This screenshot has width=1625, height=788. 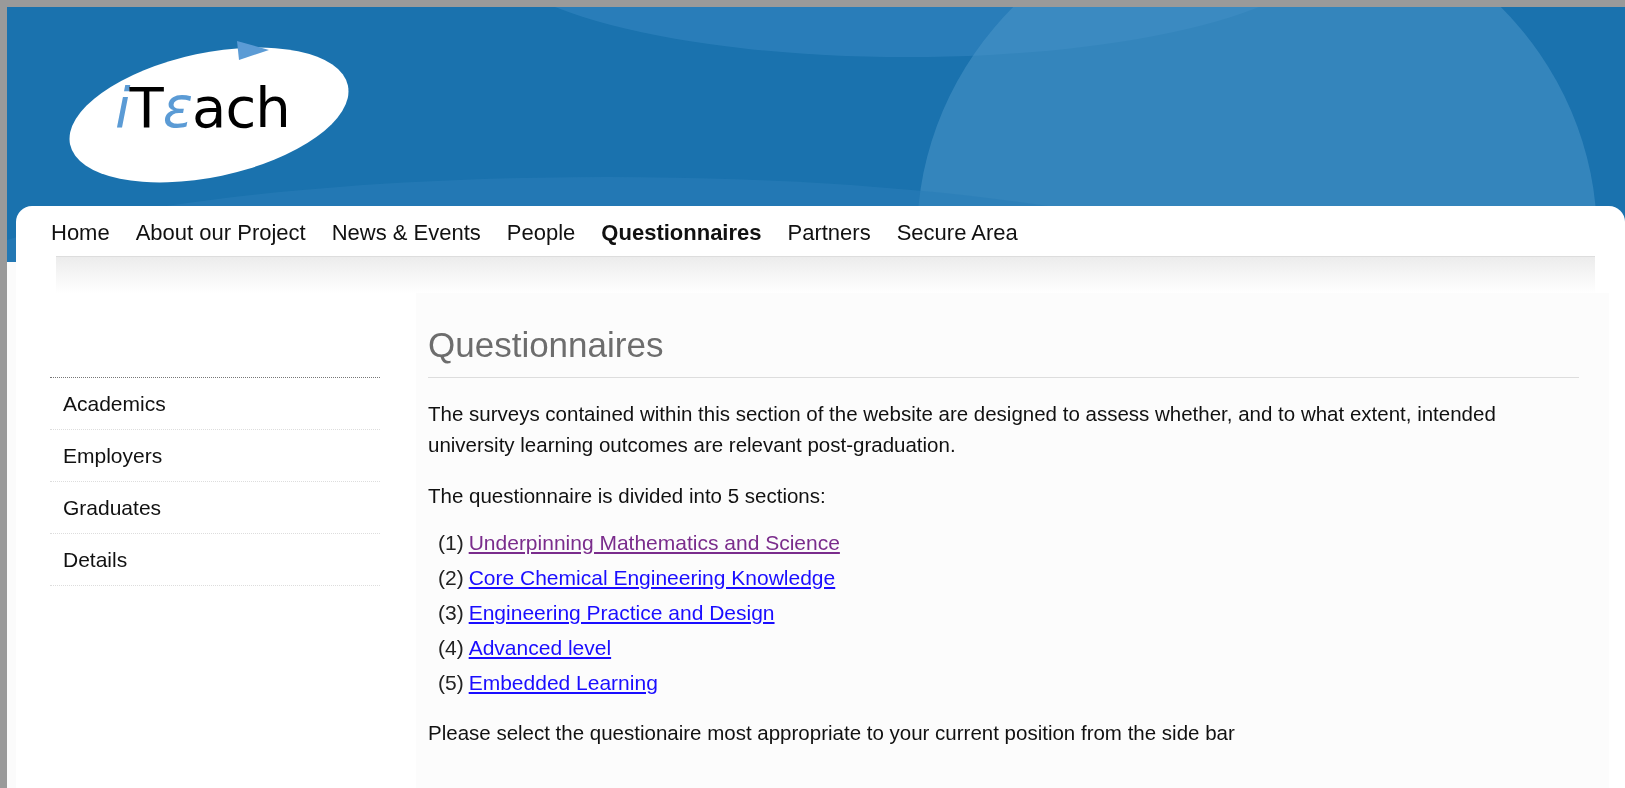 What do you see at coordinates (627, 496) in the screenshot?
I see `list-intro: The questionnaire is divided into 5 sections:` at bounding box center [627, 496].